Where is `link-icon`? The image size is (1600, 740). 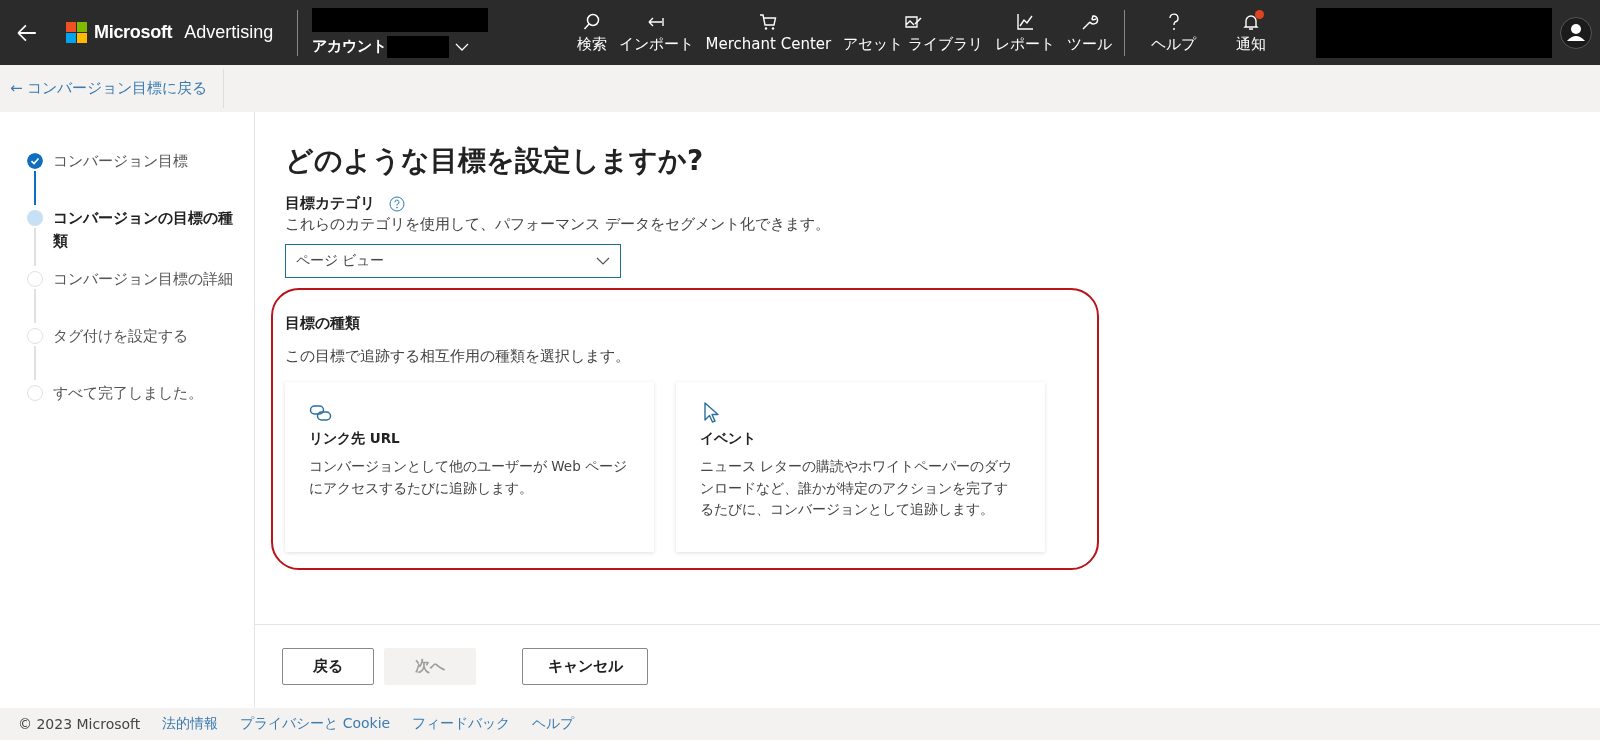 link-icon is located at coordinates (321, 413).